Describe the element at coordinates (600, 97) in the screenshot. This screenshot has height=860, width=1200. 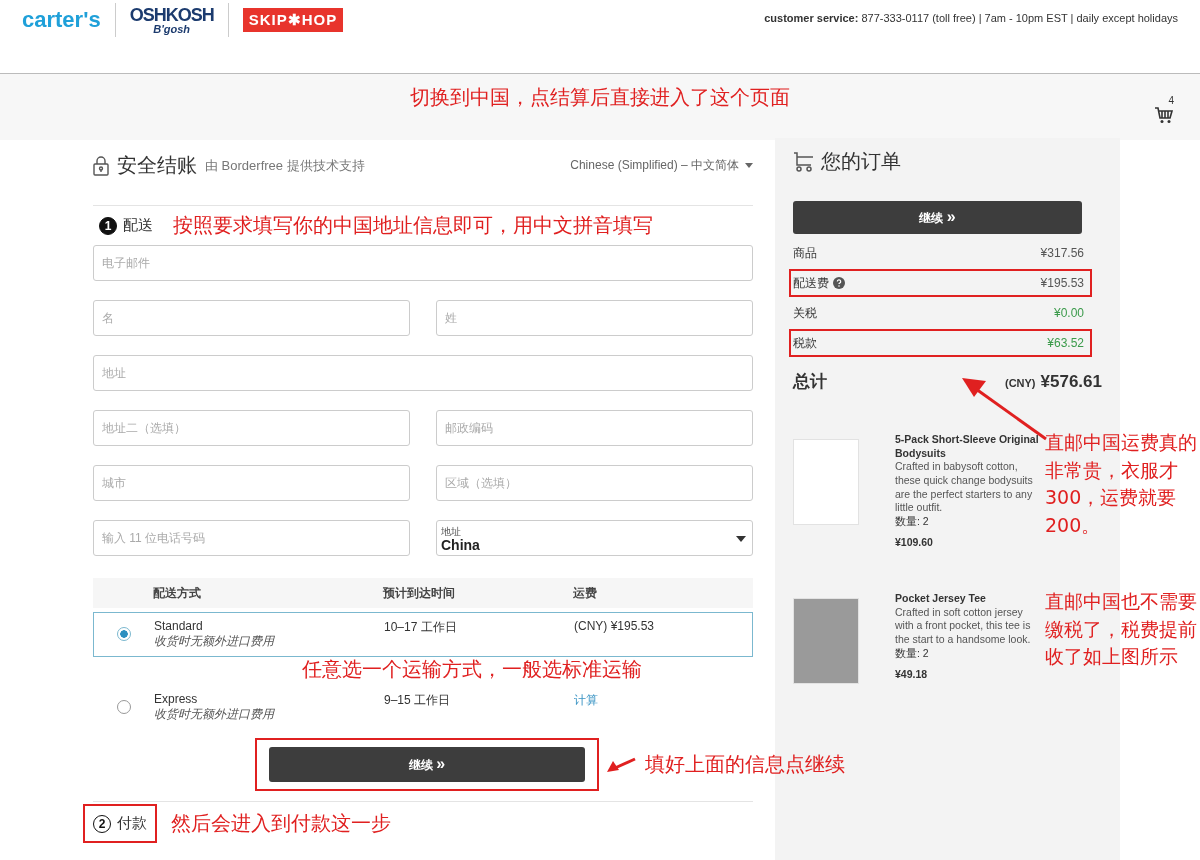
I see `annotation-text: 切换到中国，点结算后直接进入了这个页面` at that location.